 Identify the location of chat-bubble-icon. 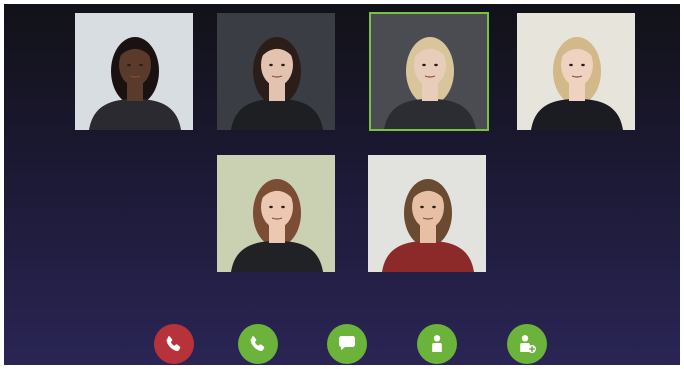
(347, 343).